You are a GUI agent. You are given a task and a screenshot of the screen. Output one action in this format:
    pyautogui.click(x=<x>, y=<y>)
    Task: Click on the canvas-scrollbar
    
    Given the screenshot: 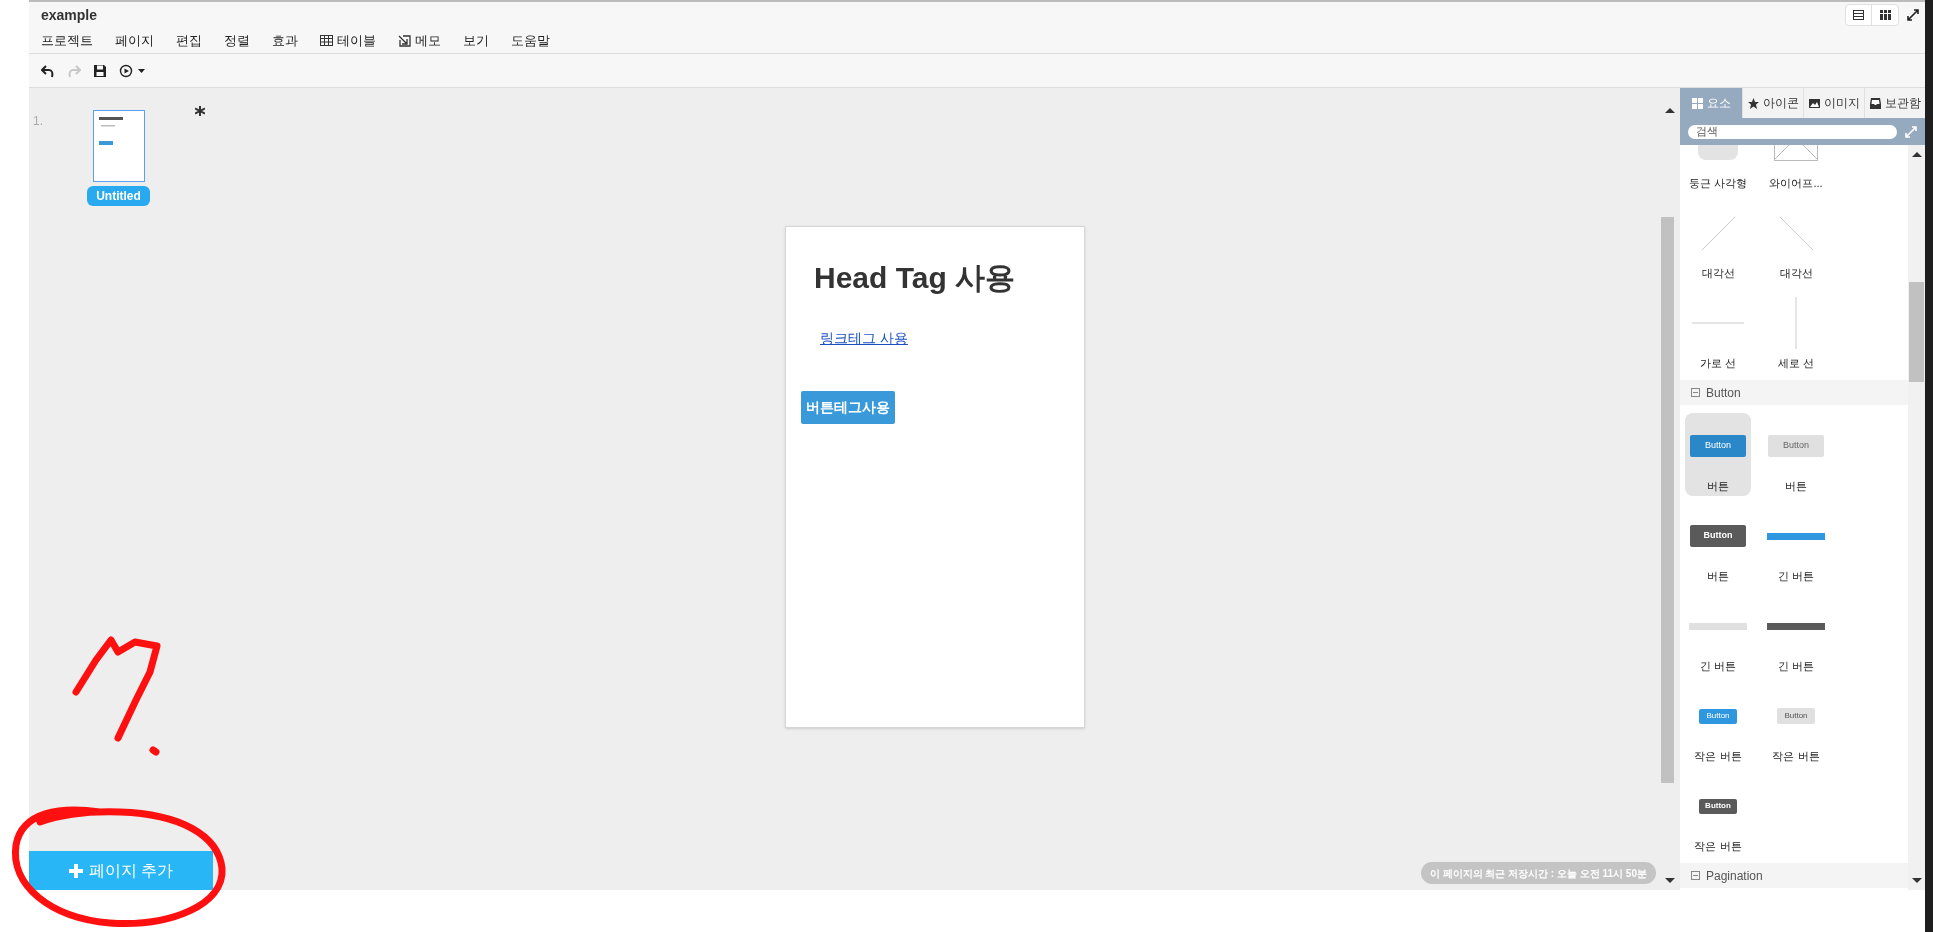 What is the action you would take?
    pyautogui.click(x=1670, y=489)
    